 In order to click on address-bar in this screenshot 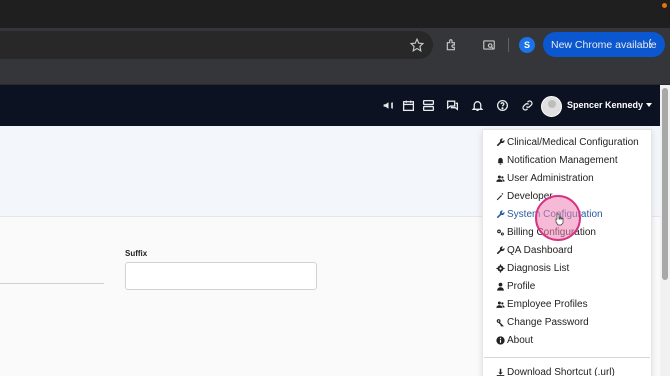, I will do `click(216, 45)`.